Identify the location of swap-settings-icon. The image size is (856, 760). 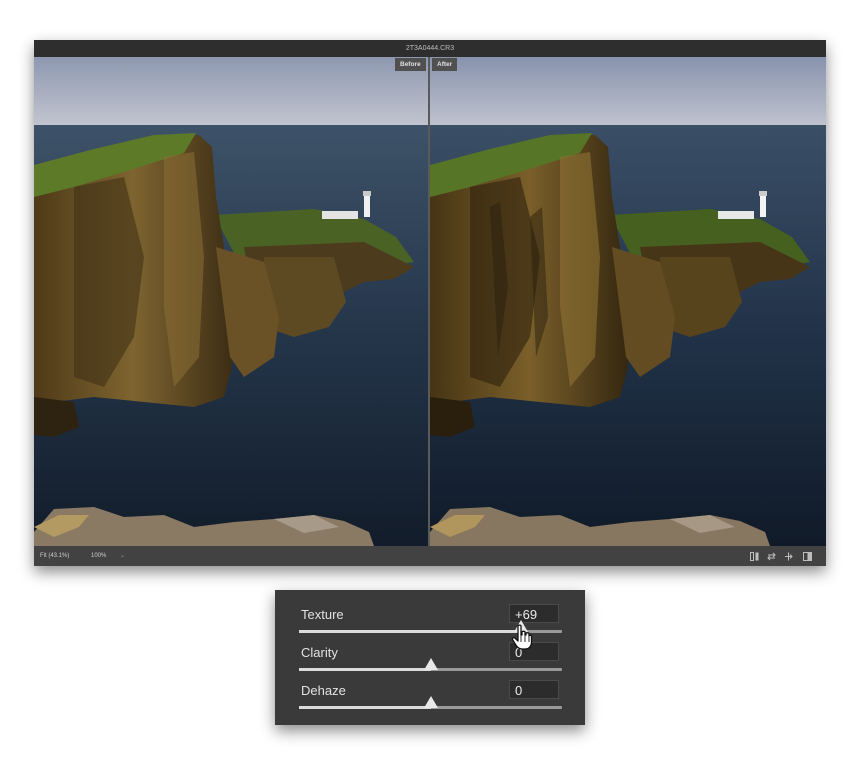
(771, 556).